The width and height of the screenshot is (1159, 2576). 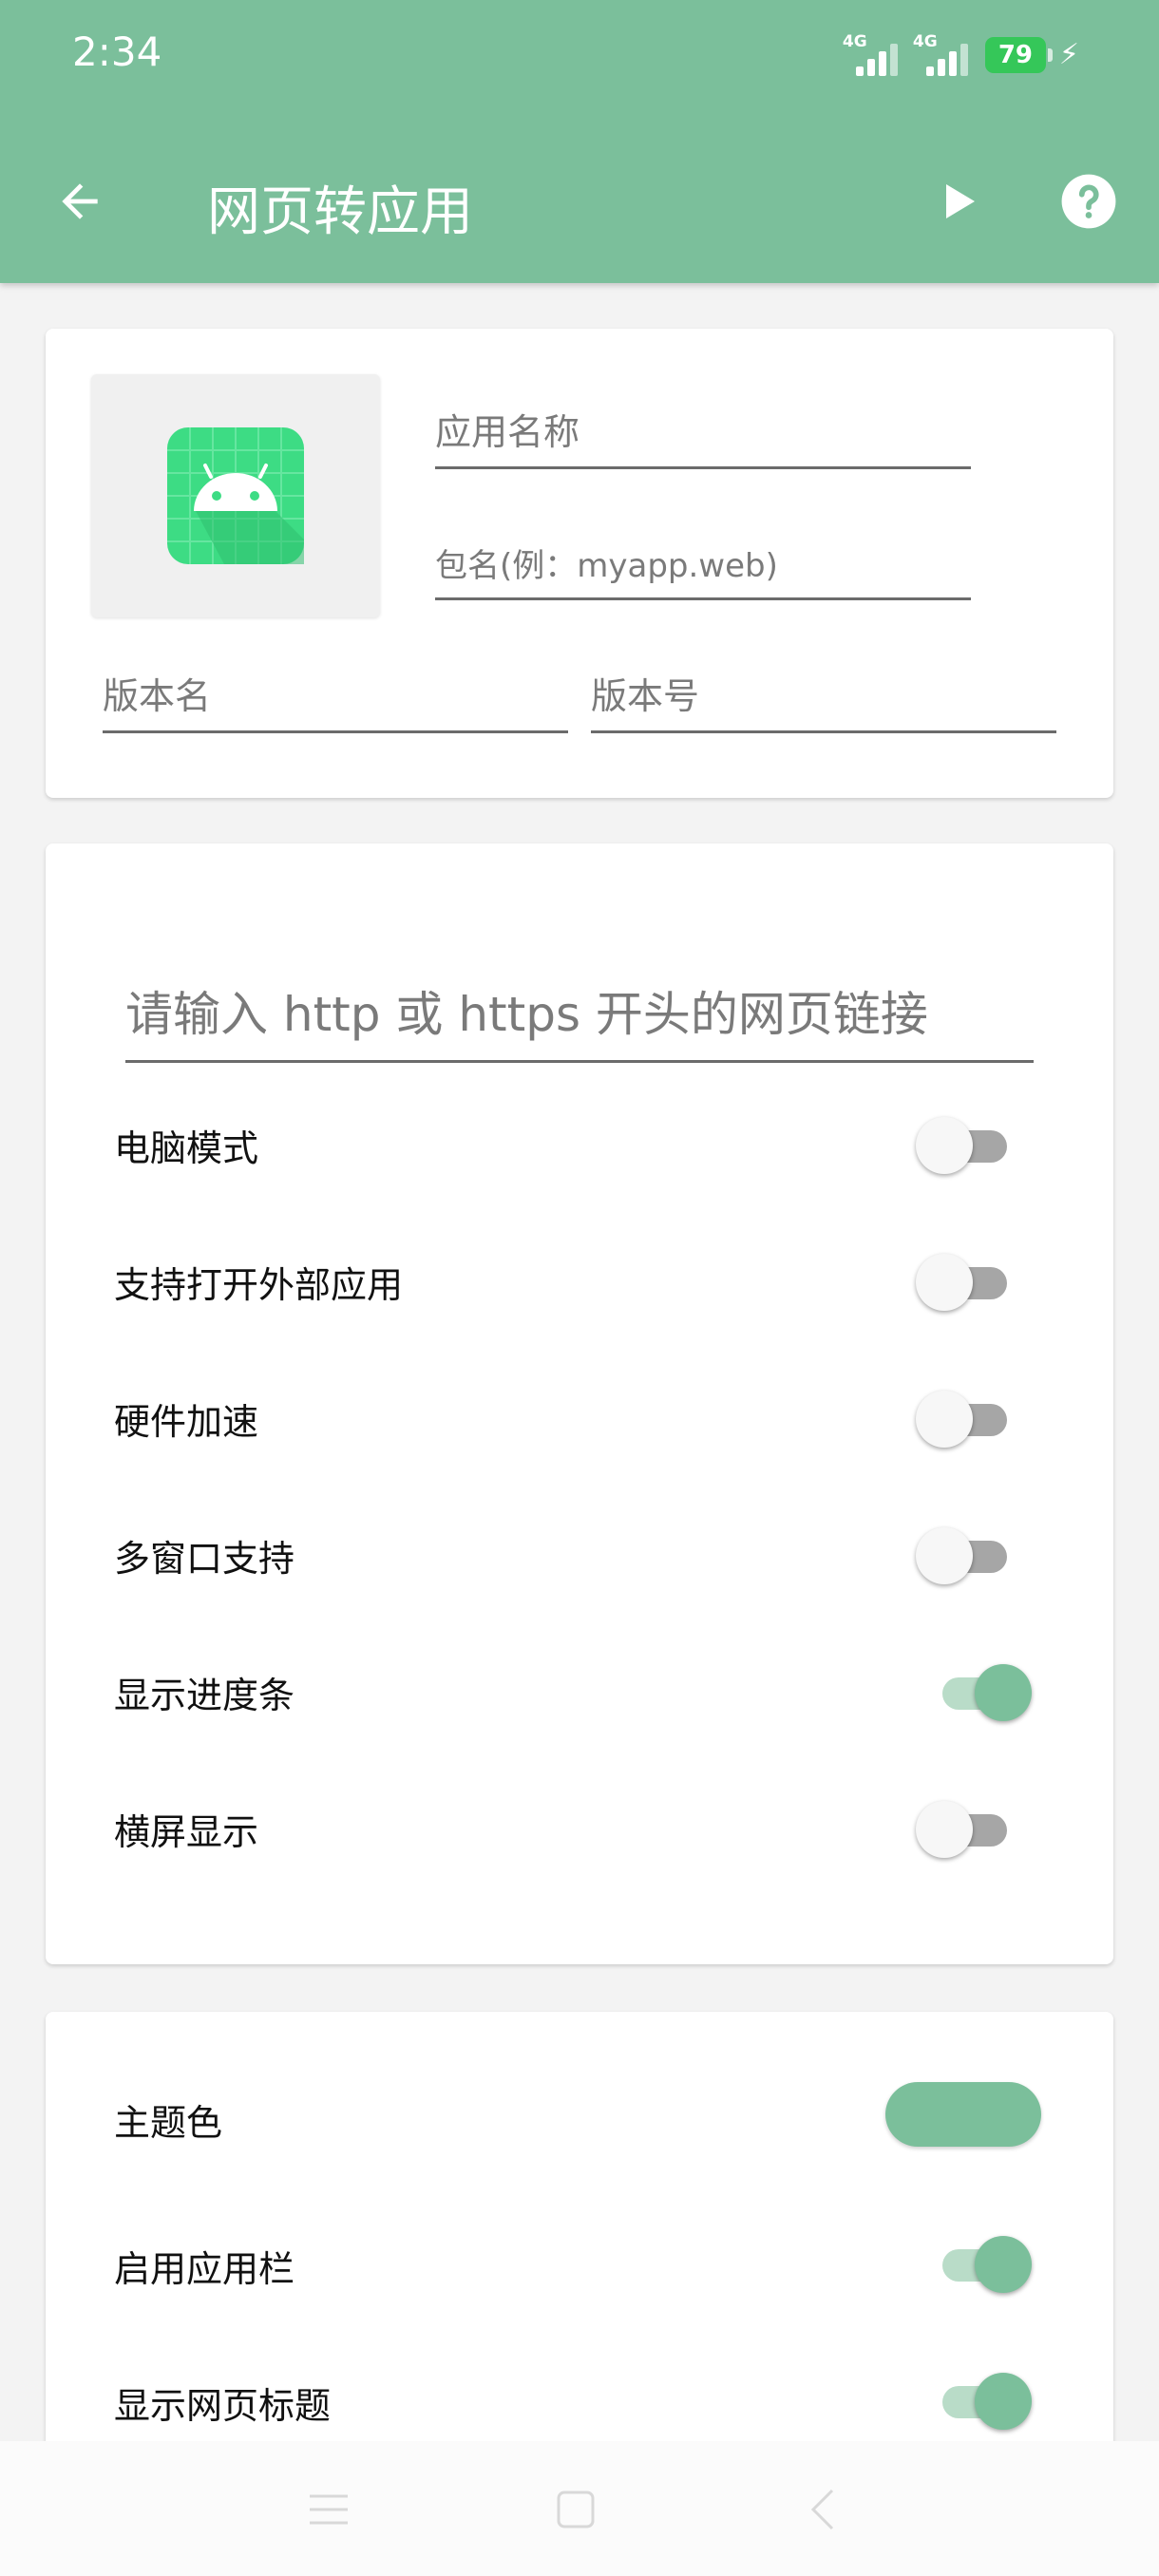 I want to click on status-icons: 4G 4G 79 ⚡, so click(x=961, y=55).